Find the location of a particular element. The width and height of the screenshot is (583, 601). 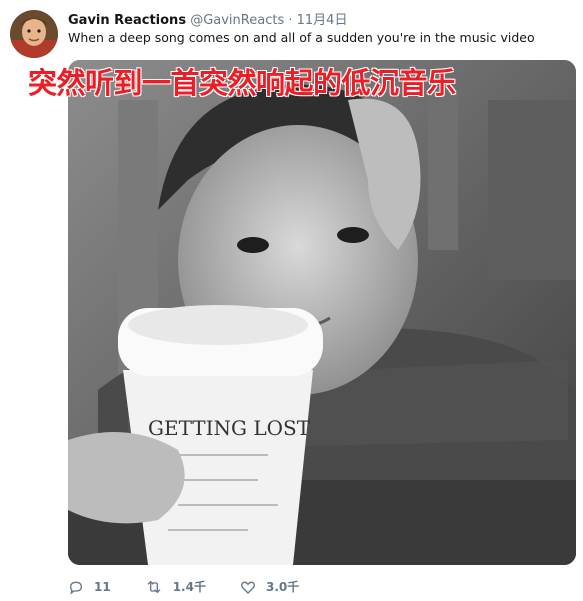

overlay-caption: 突然听到一首突然响起的低沉音乐 is located at coordinates (242, 83).